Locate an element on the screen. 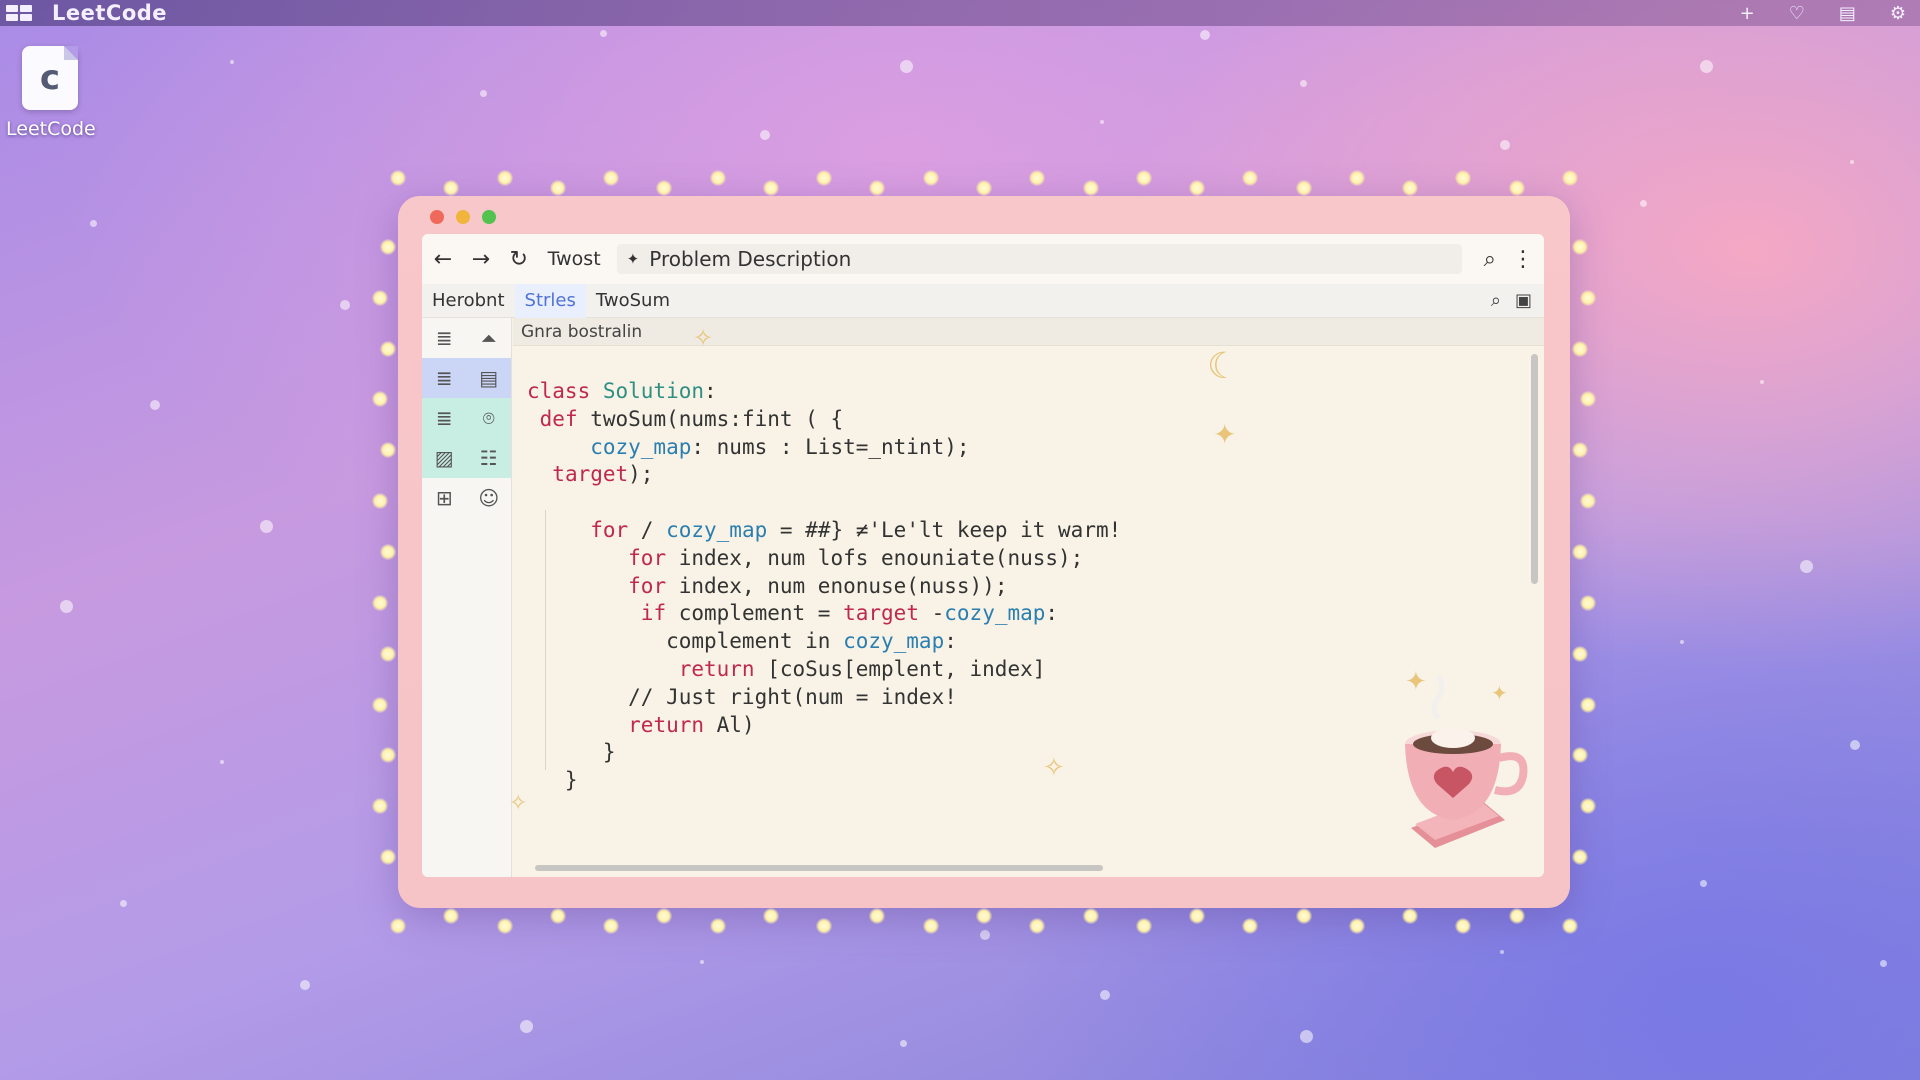 This screenshot has width=1920, height=1080. chat-icon: ☷ is located at coordinates (489, 458).